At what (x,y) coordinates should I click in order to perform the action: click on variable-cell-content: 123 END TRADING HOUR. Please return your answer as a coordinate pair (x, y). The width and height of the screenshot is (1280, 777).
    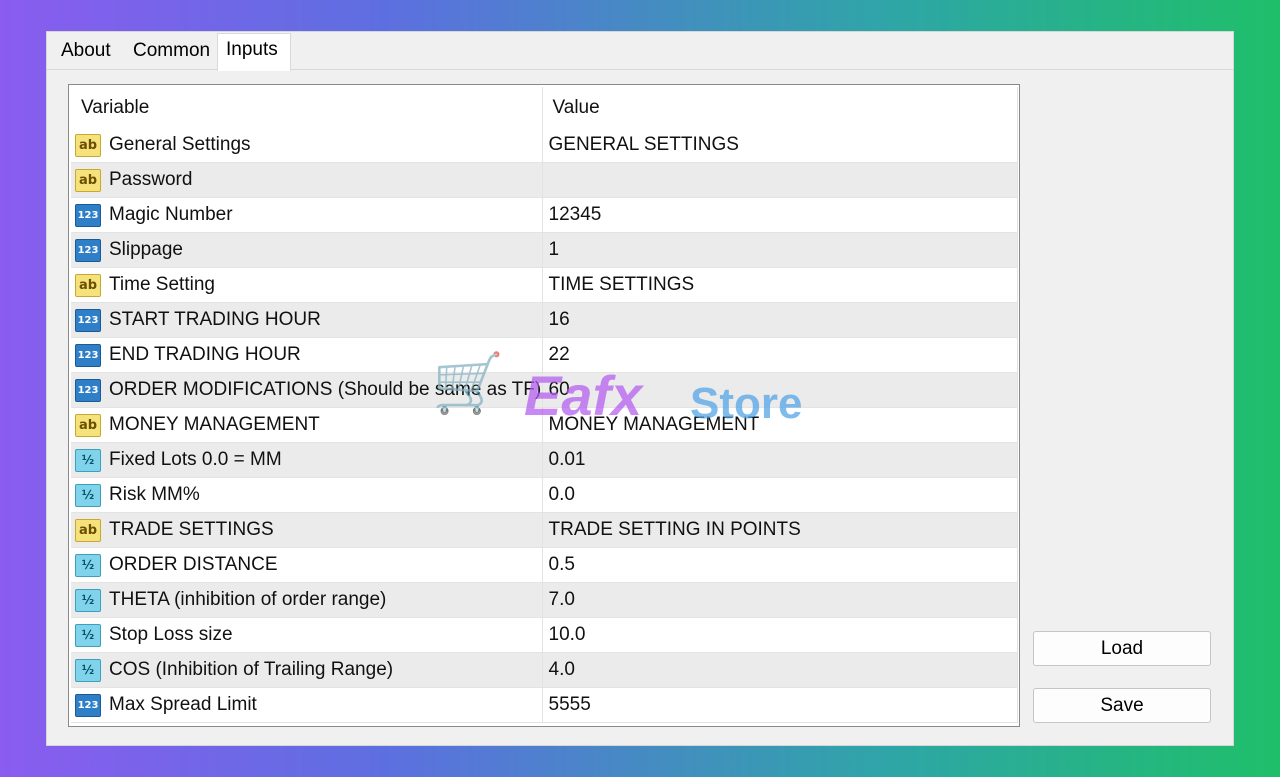
    Looking at the image, I should click on (306, 355).